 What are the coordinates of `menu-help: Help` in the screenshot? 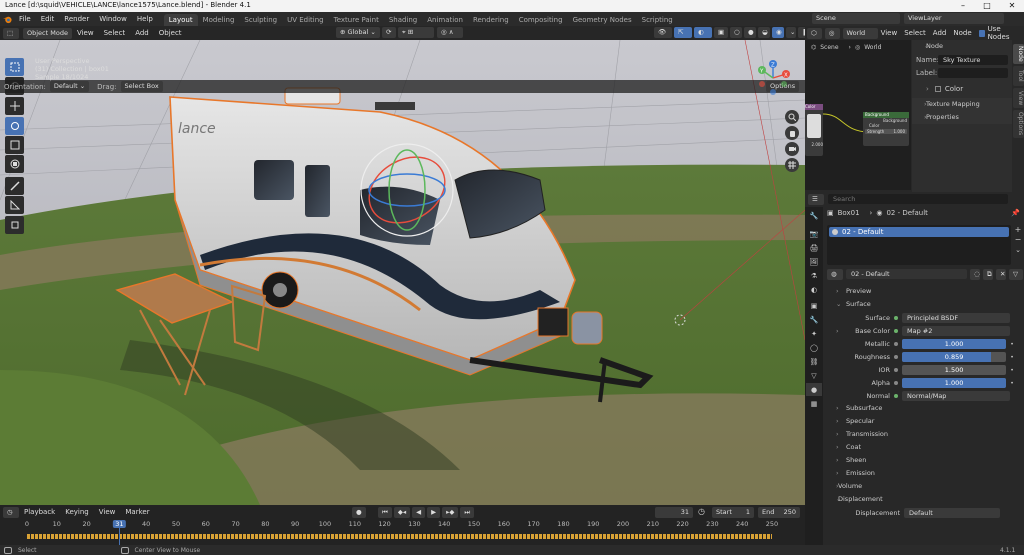 It's located at (145, 19).